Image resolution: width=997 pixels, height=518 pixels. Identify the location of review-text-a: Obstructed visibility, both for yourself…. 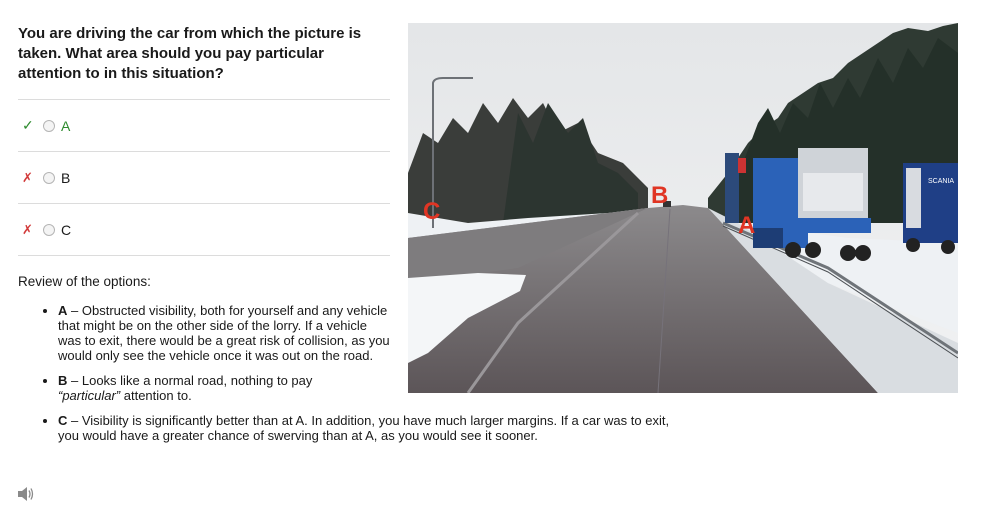
(224, 333).